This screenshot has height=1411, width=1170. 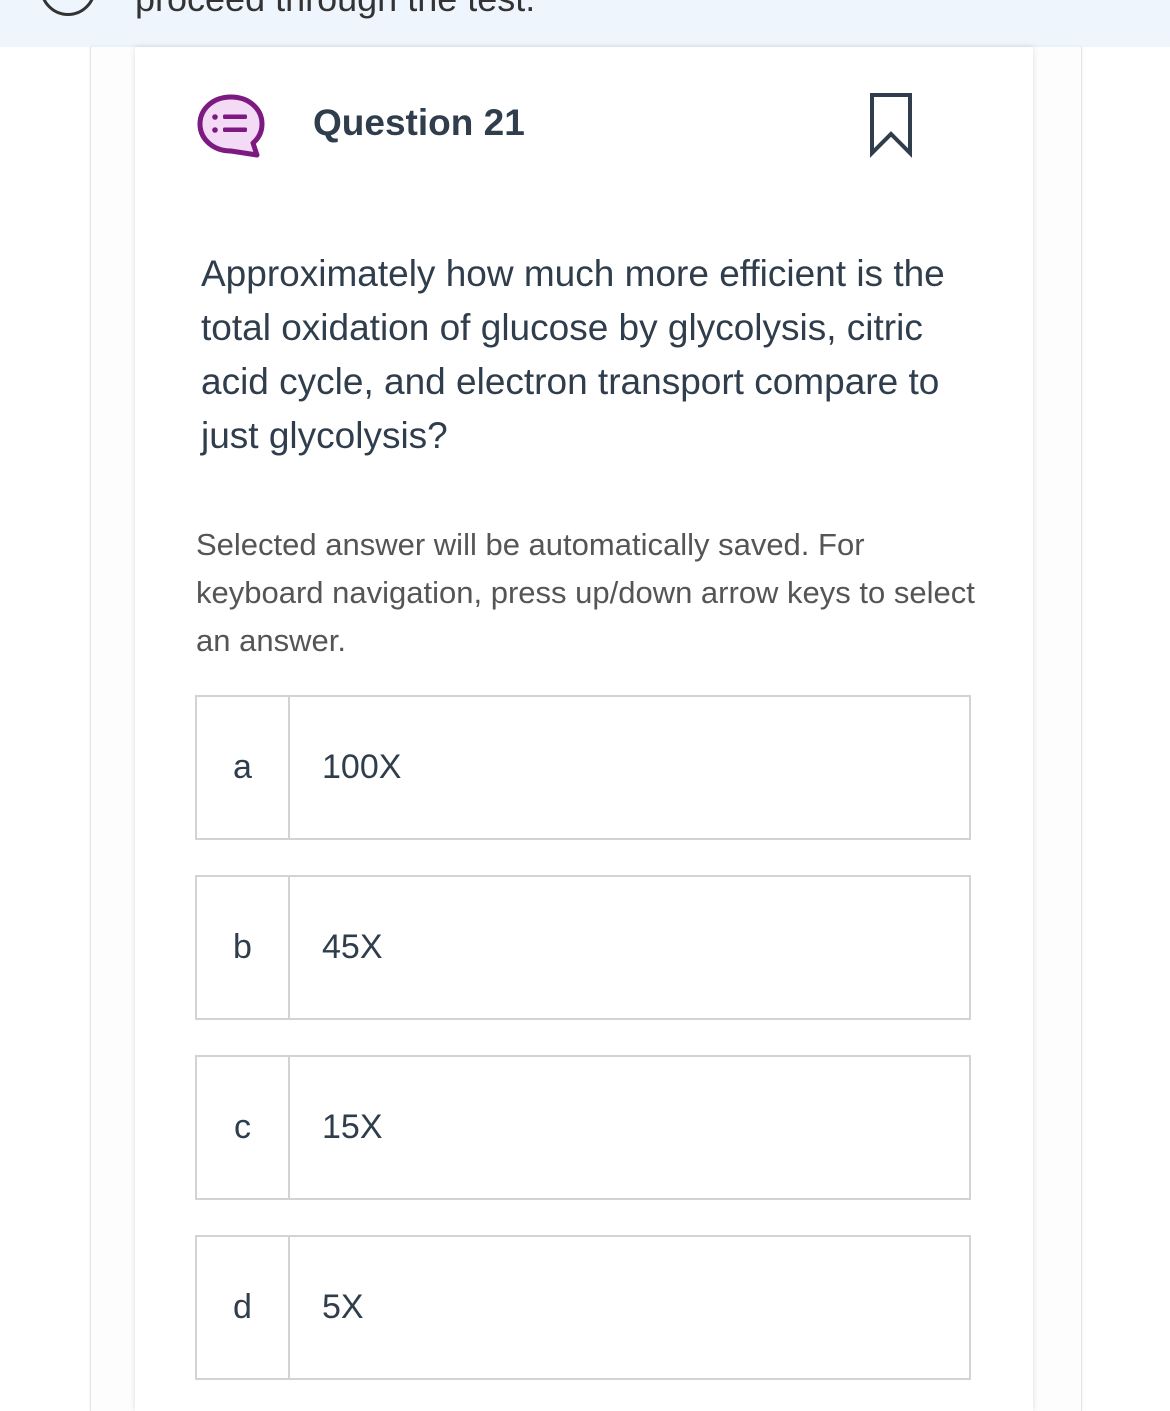 I want to click on question-bubble-icon, so click(x=231, y=126).